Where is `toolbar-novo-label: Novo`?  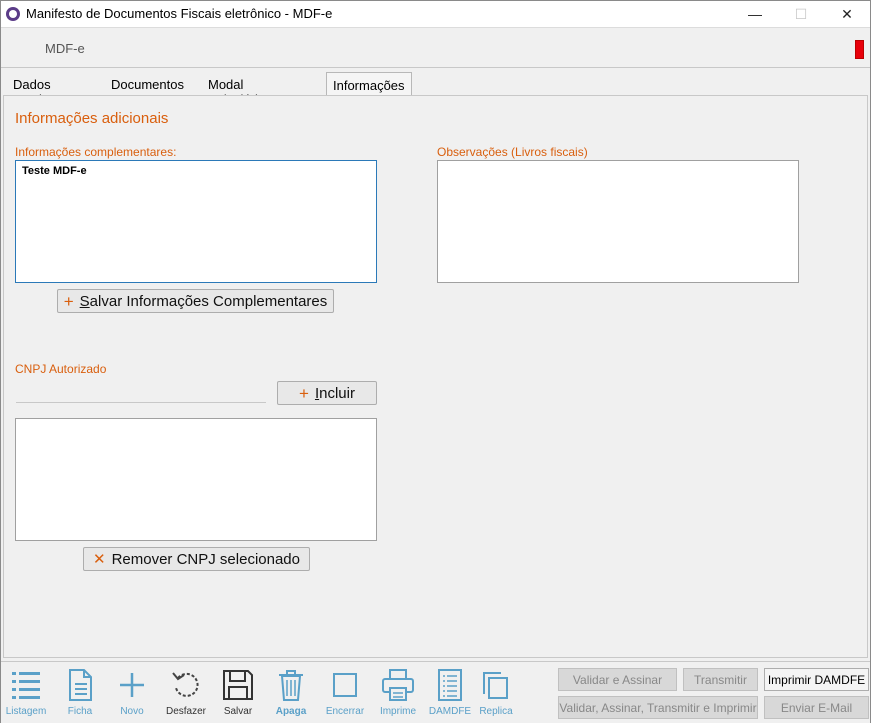 toolbar-novo-label: Novo is located at coordinates (132, 711).